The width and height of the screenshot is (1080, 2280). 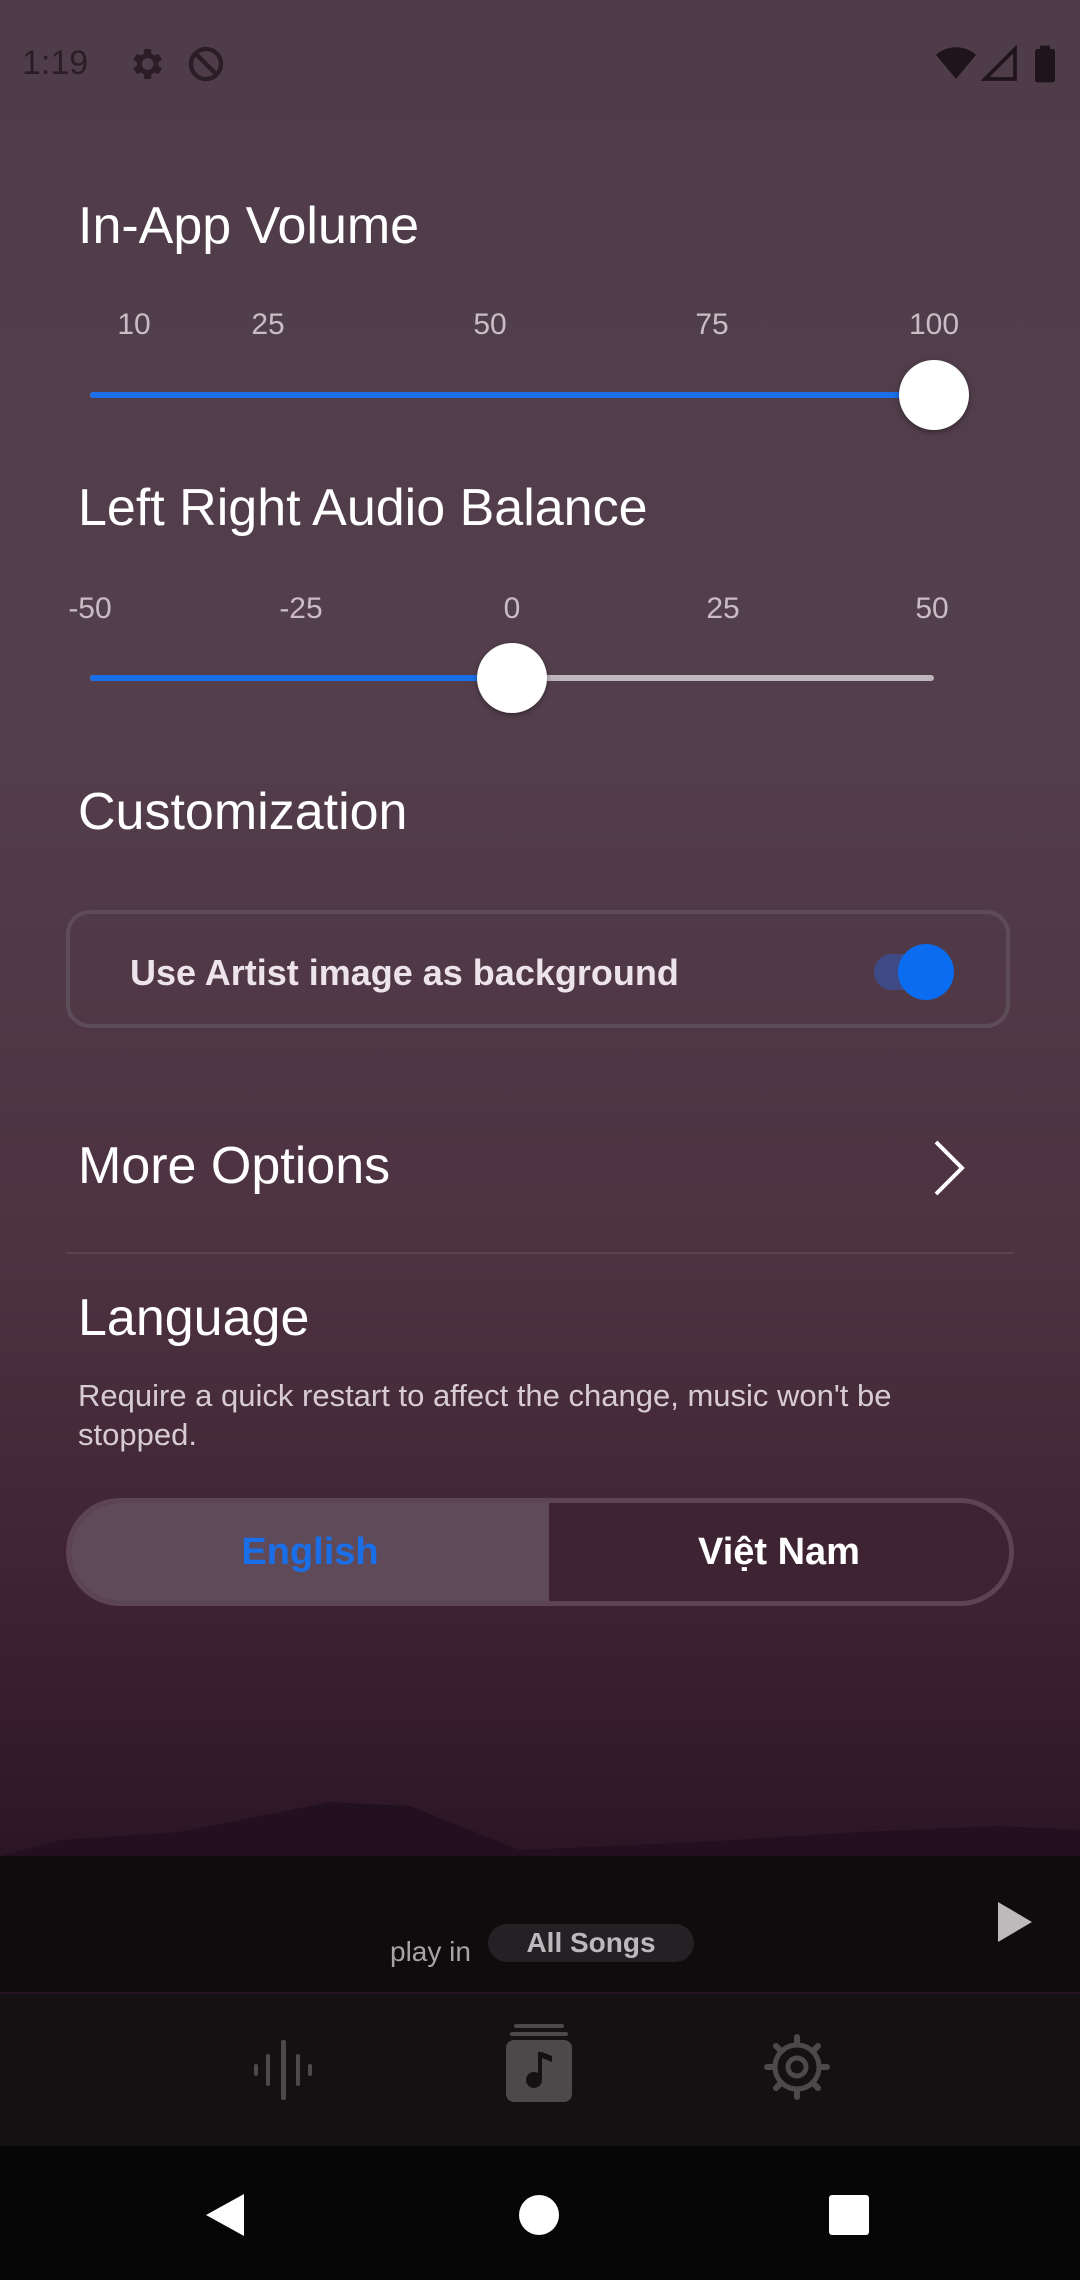 I want to click on language-option-english: English, so click(x=310, y=1552).